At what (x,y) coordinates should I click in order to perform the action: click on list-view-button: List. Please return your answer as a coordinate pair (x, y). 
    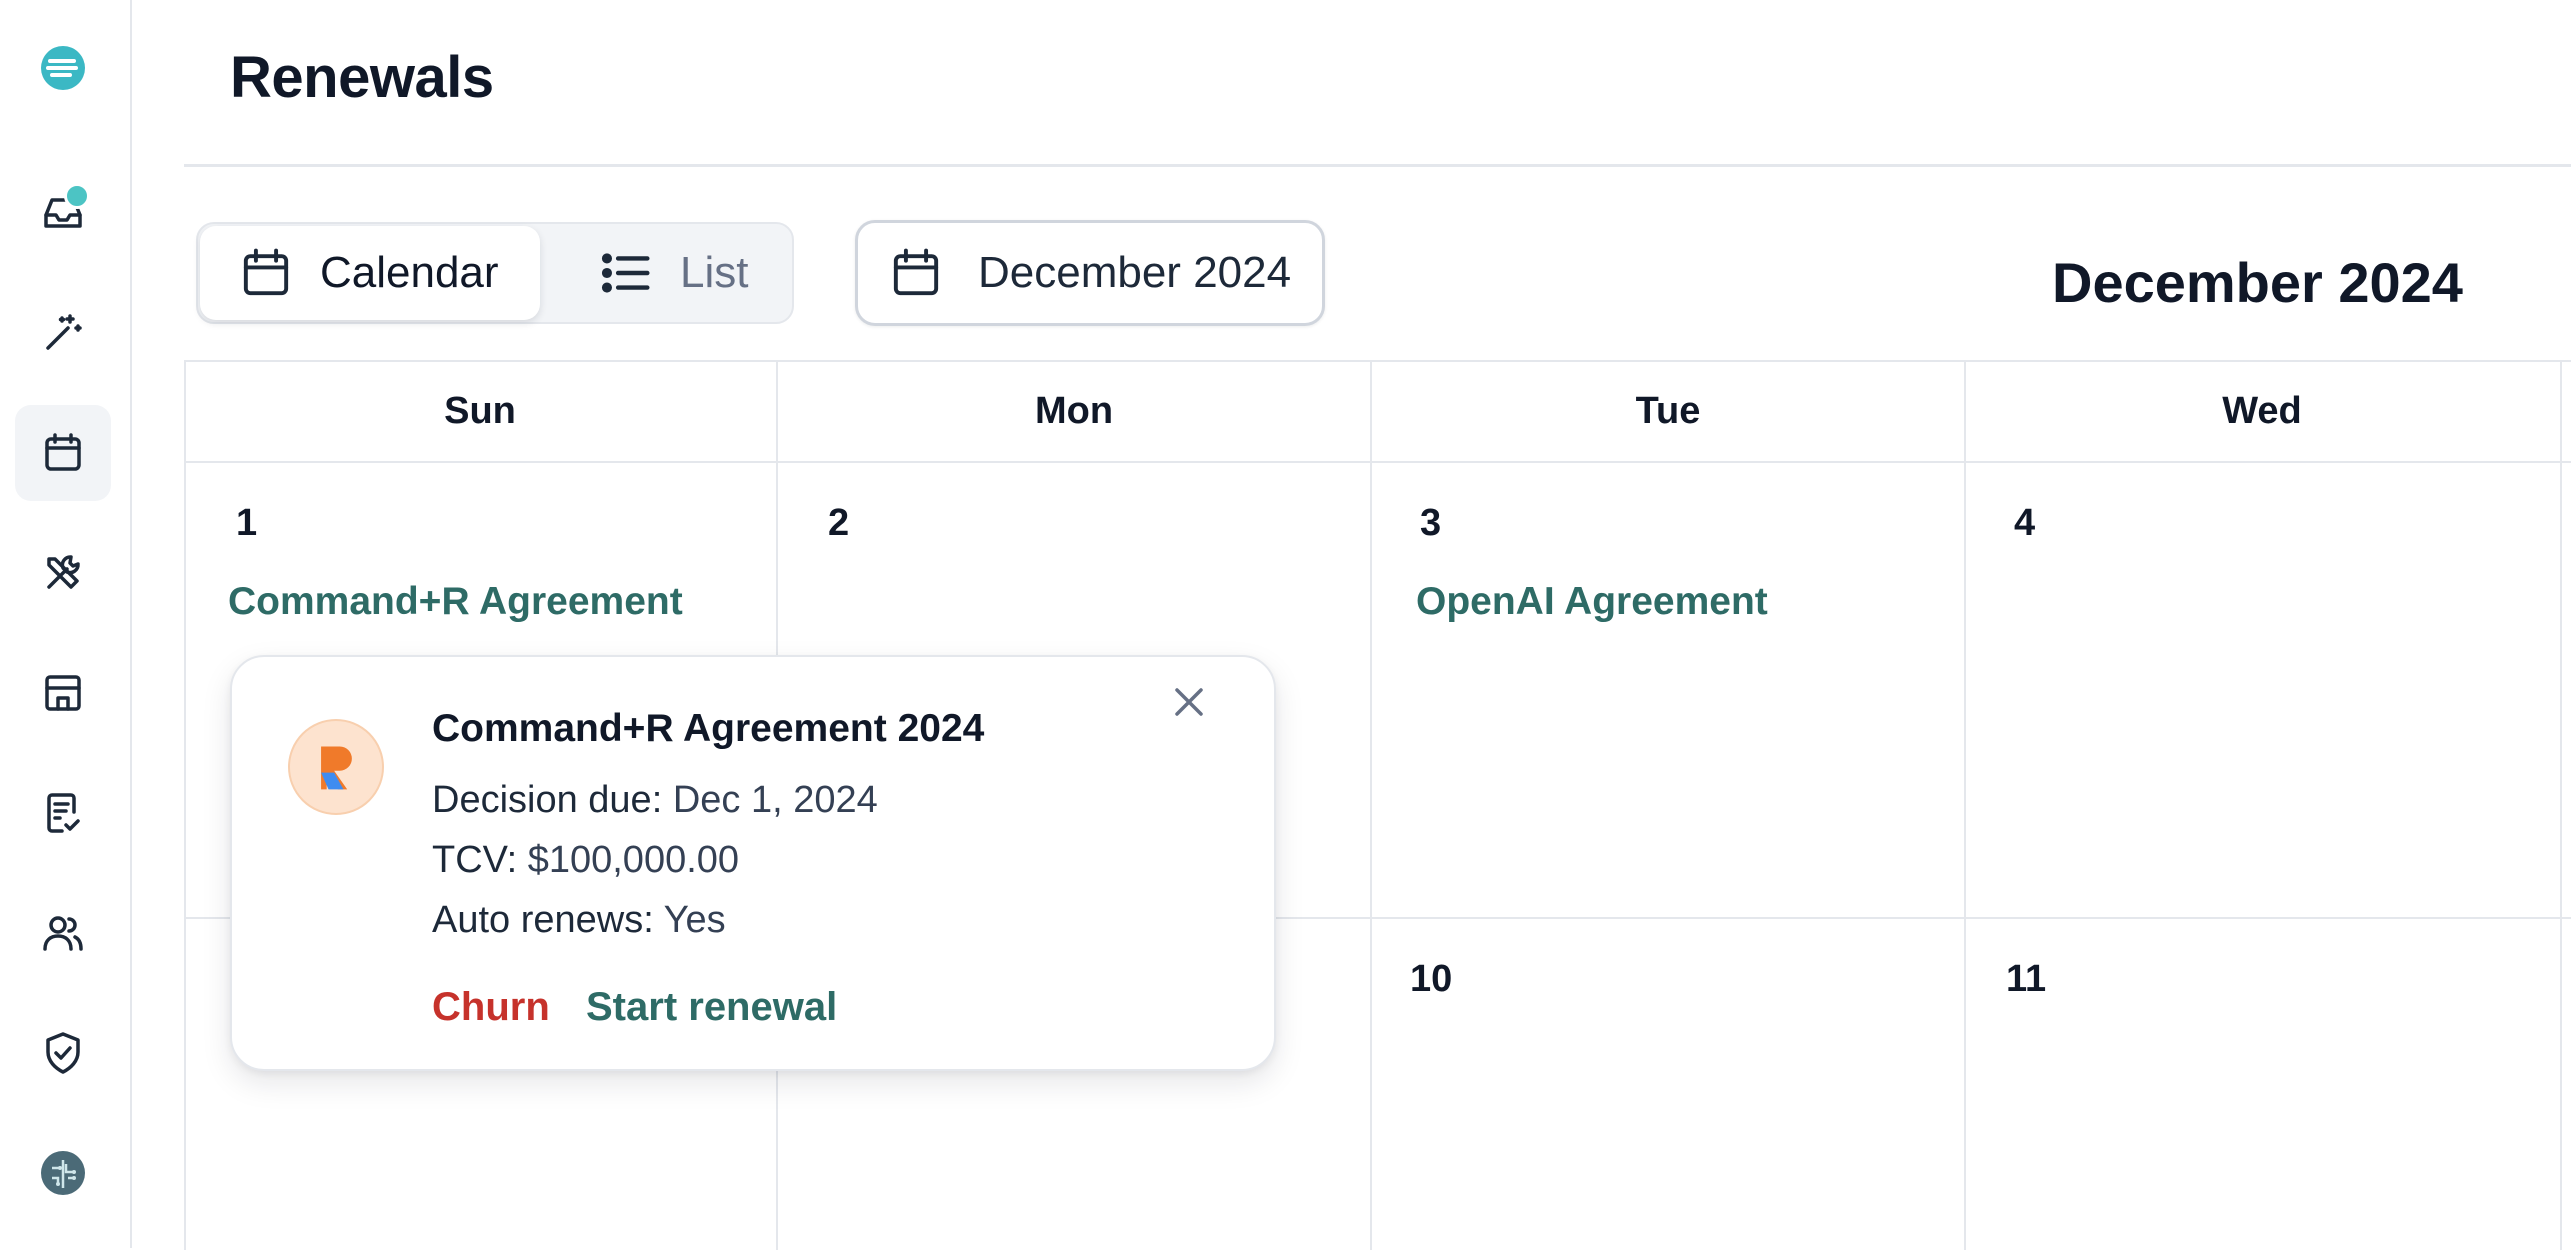
    Looking at the image, I should click on (668, 273).